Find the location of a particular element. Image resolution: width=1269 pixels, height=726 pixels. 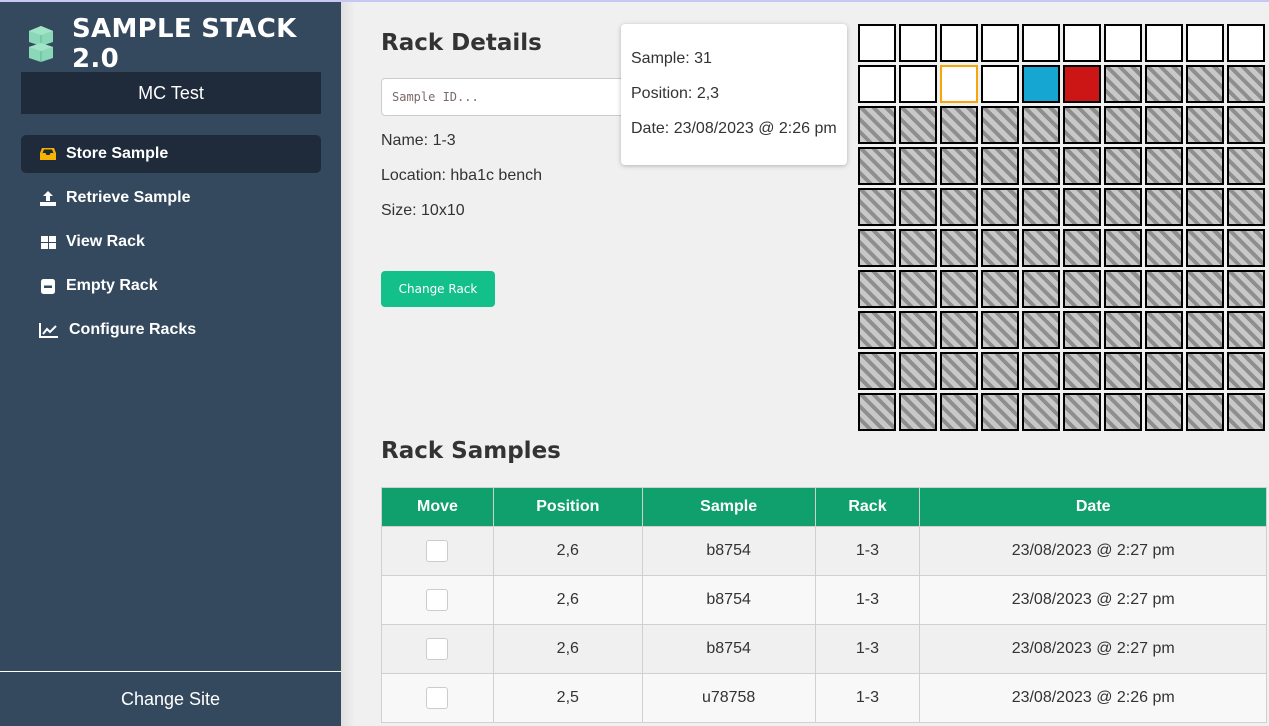

sidebar-item-configure-racks: Configure Racks is located at coordinates (171, 330).